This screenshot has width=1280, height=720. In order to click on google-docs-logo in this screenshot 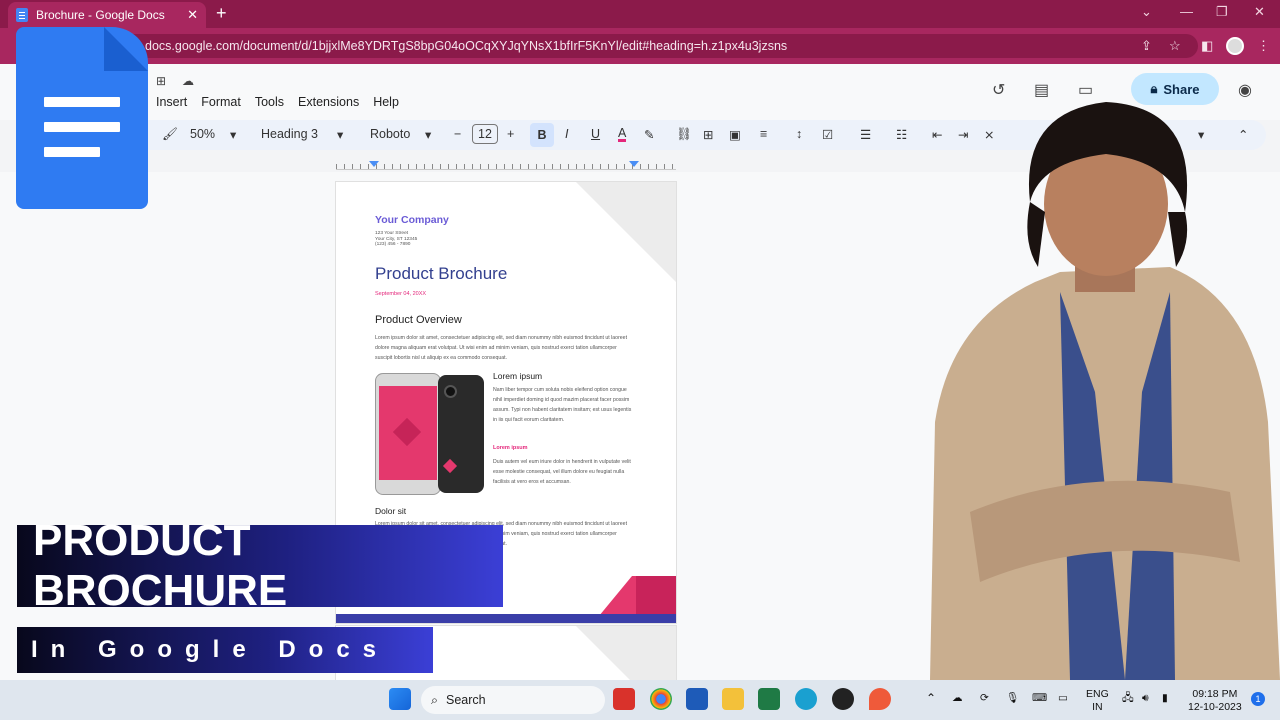, I will do `click(82, 118)`.